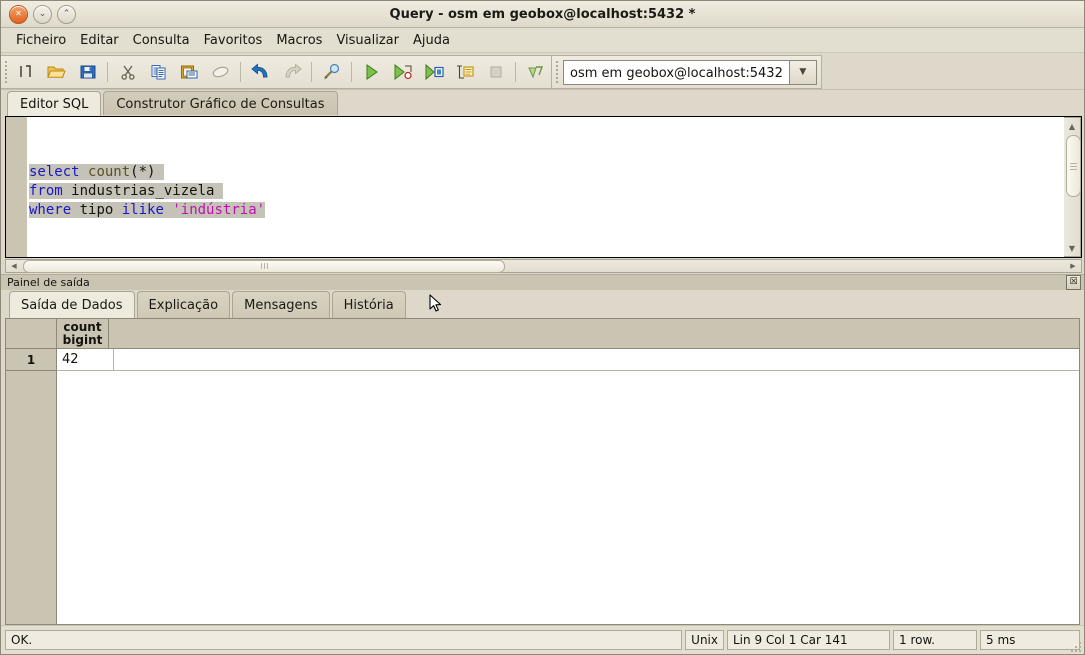  I want to click on sql-token: ilike, so click(142, 210).